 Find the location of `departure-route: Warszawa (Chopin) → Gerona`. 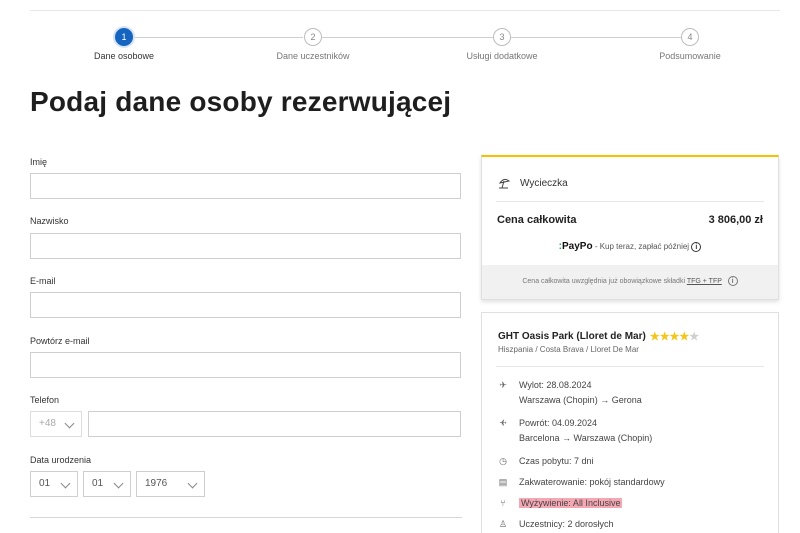

departure-route: Warszawa (Chopin) → Gerona is located at coordinates (580, 400).